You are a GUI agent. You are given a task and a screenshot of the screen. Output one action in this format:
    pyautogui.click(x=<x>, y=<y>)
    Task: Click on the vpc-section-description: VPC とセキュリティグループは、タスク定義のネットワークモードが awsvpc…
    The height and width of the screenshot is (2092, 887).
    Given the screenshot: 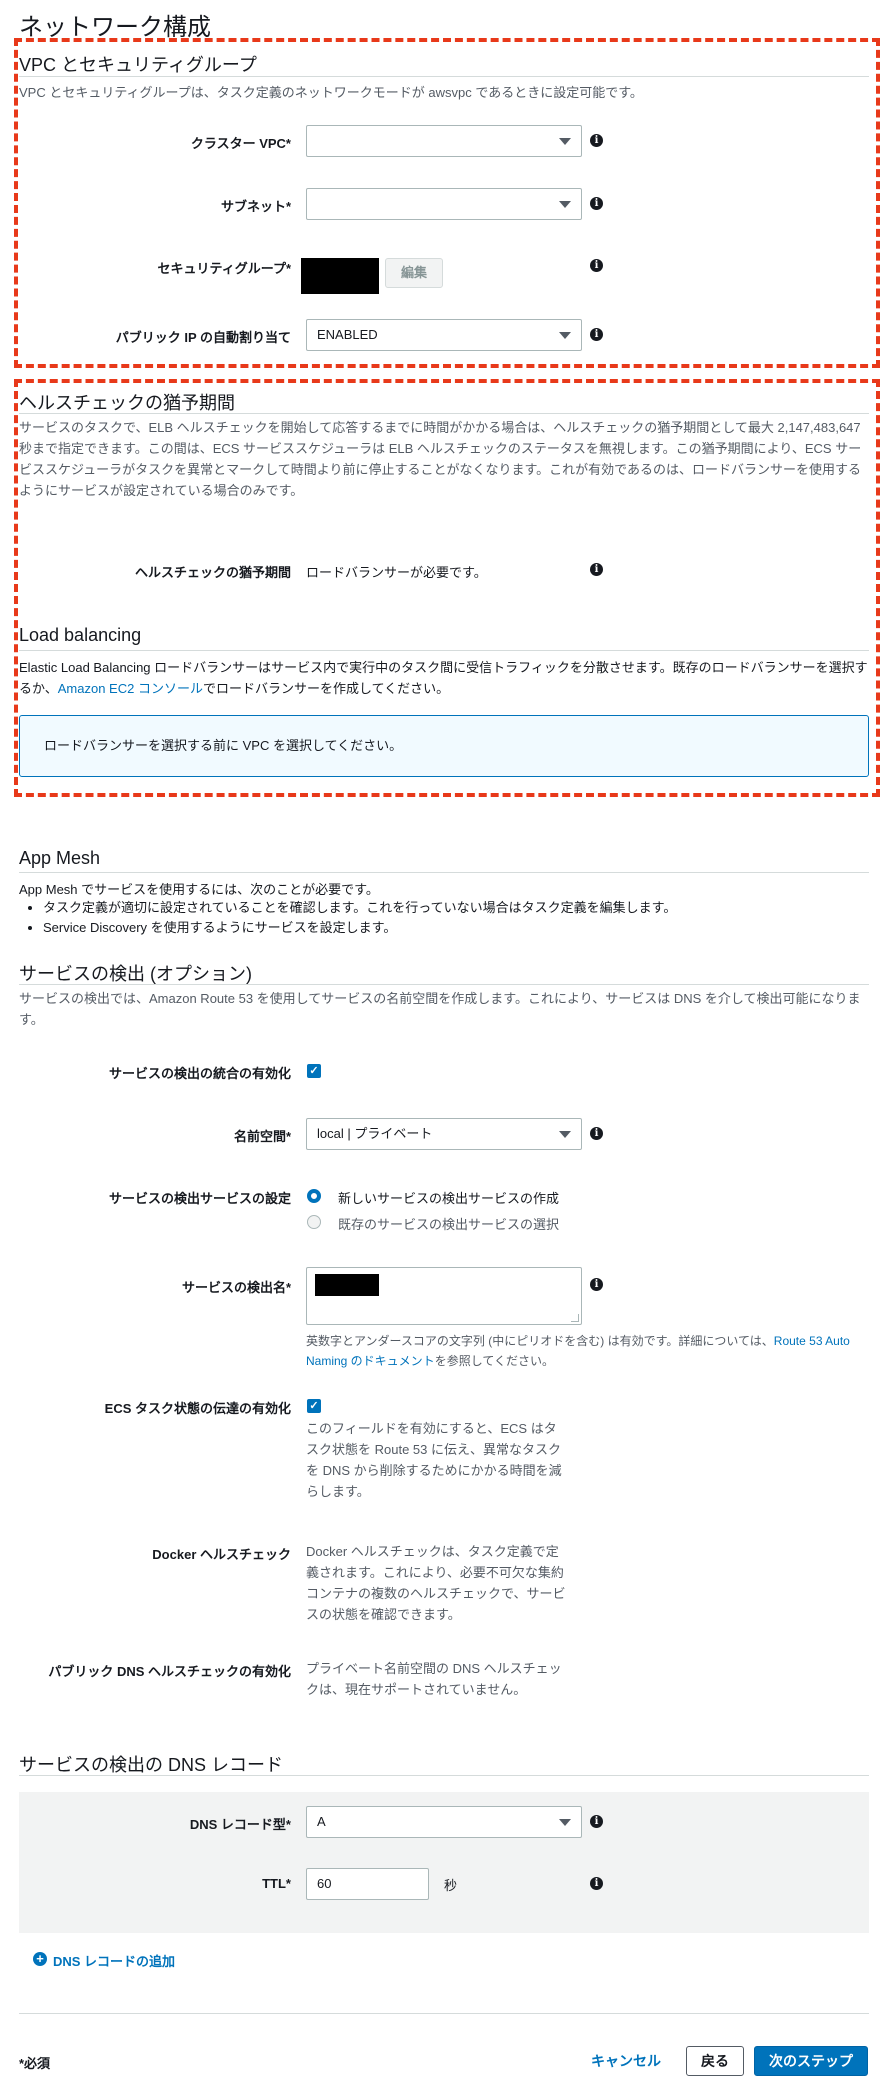 What is the action you would take?
    pyautogui.click(x=331, y=92)
    